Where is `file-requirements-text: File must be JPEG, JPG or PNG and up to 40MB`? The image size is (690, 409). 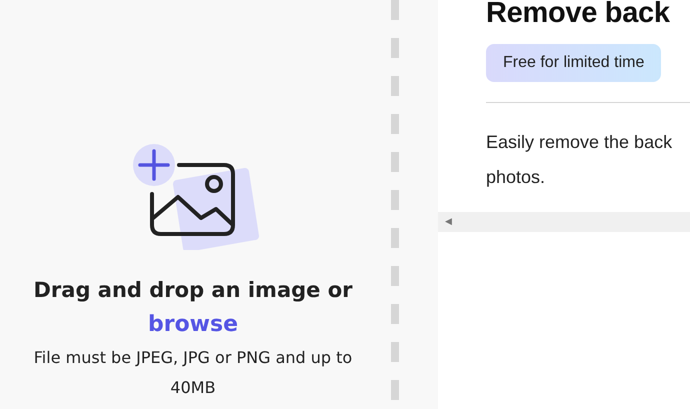
file-requirements-text: File must be JPEG, JPG or PNG and up to 40MB is located at coordinates (193, 373).